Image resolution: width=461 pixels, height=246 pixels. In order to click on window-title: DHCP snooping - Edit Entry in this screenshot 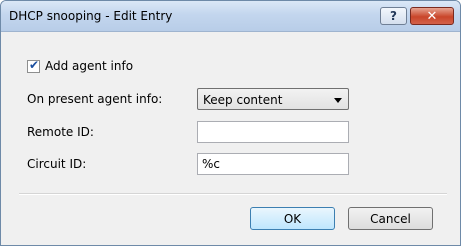, I will do `click(91, 16)`.